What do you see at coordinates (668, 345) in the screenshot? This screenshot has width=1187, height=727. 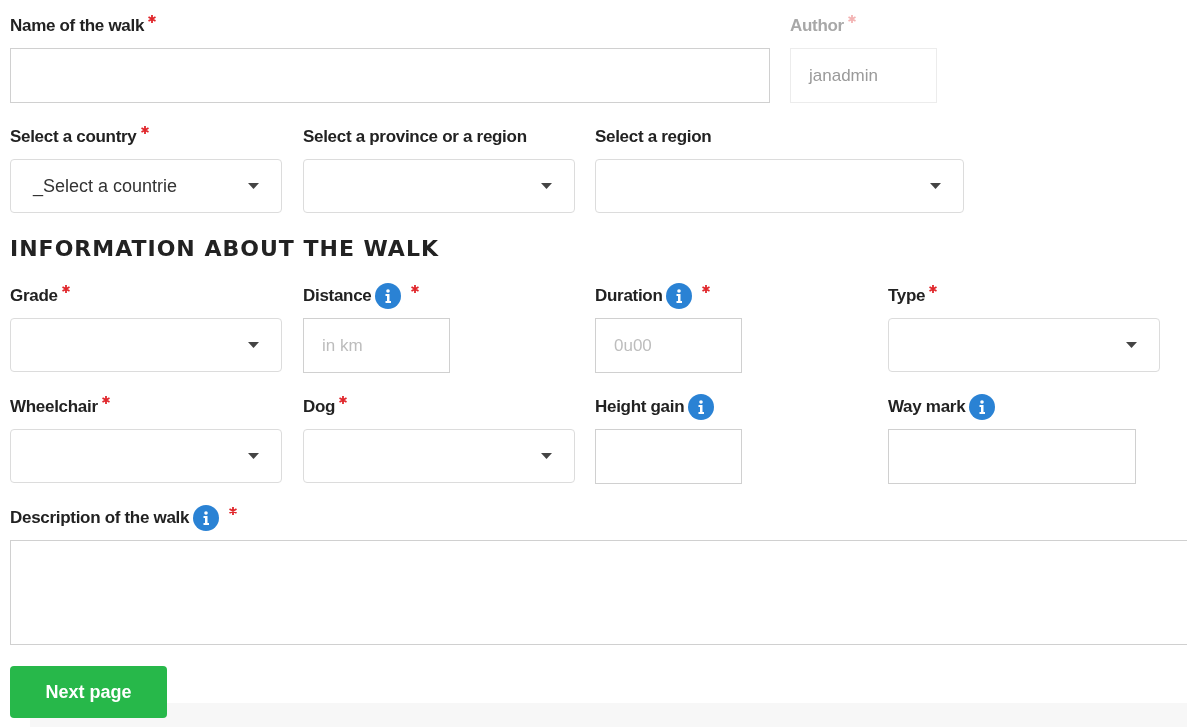 I see `input-field: 0u00` at bounding box center [668, 345].